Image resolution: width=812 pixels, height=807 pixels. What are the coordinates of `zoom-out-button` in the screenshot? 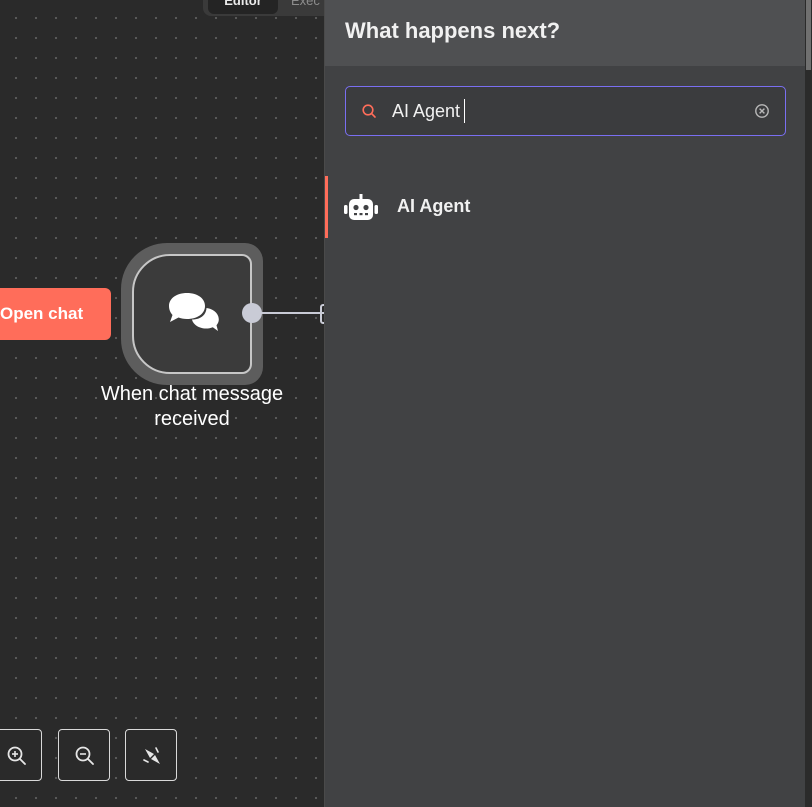 It's located at (84, 755).